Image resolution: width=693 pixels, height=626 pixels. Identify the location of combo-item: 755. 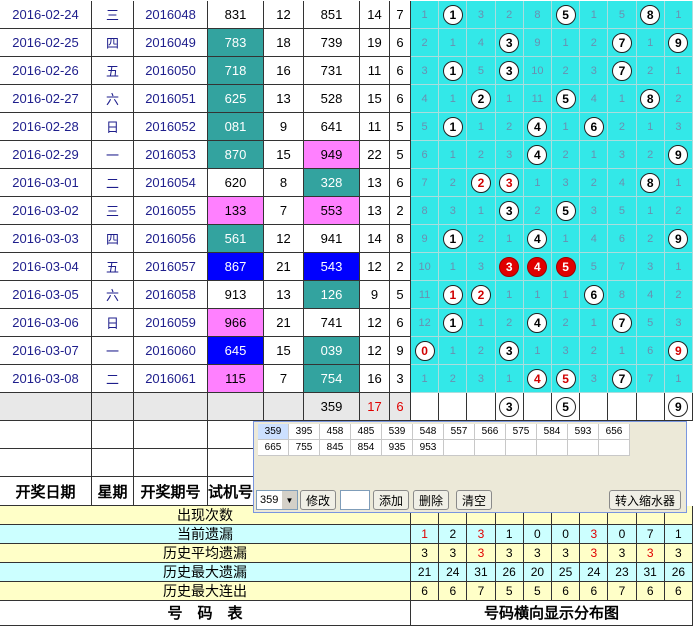
(304, 448).